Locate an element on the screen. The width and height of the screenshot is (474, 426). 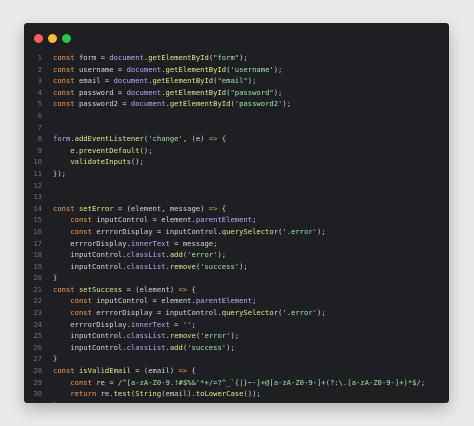
code-line: 31} is located at coordinates (236, 401).